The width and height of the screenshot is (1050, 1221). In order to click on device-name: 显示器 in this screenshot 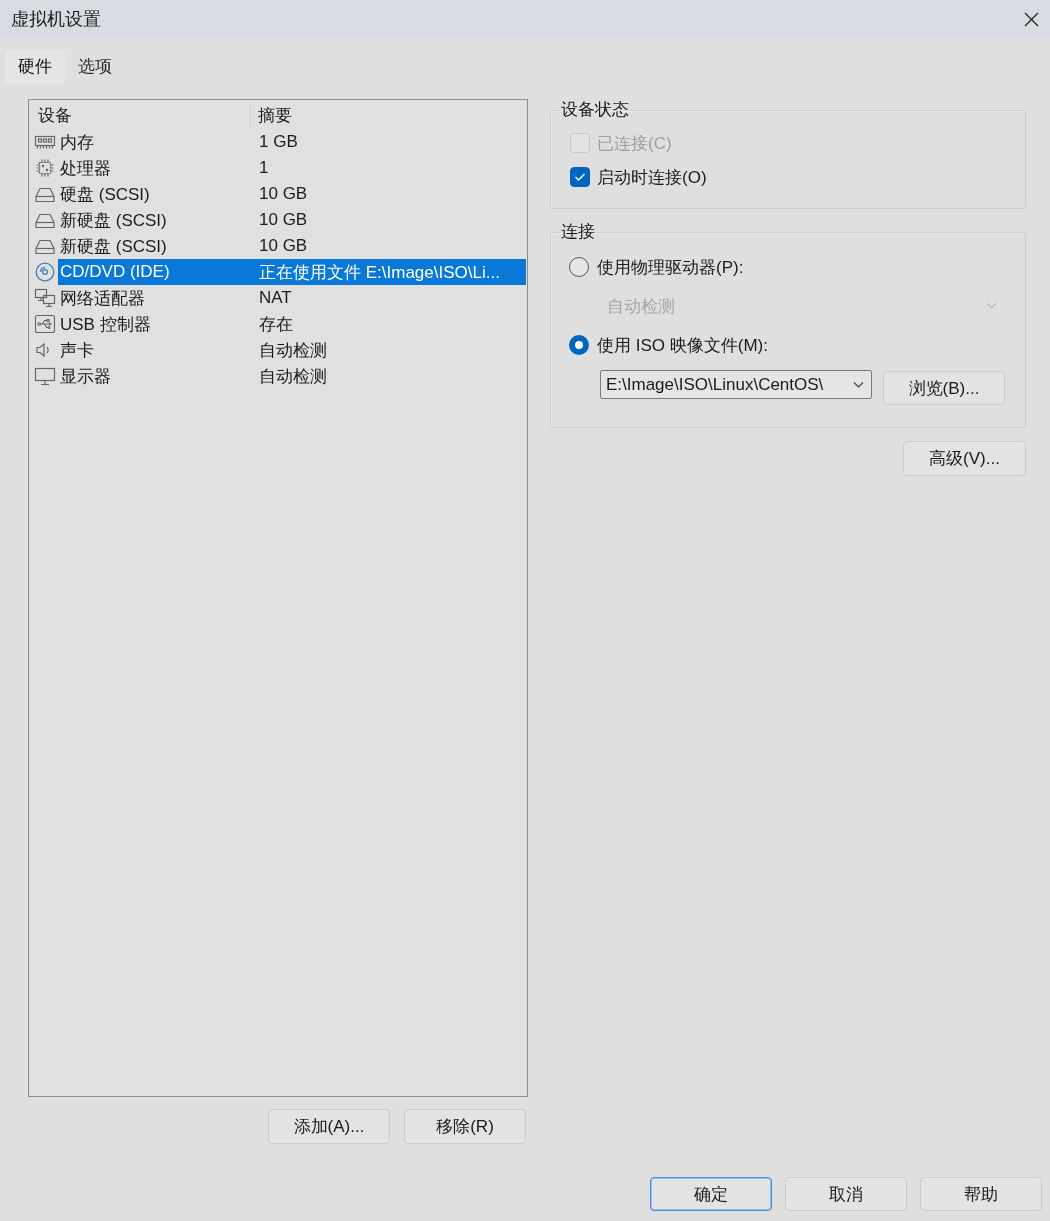, I will do `click(85, 376)`.